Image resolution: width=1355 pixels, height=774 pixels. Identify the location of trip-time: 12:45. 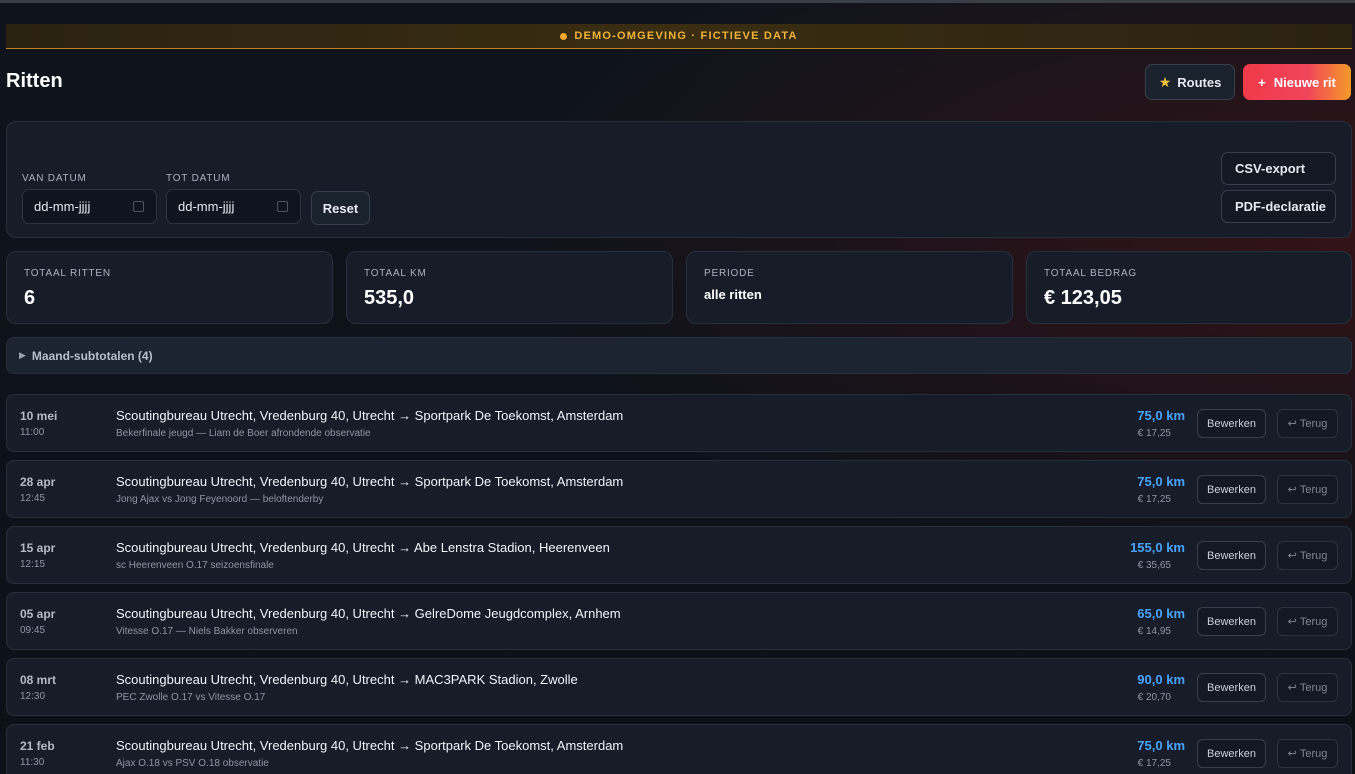
(33, 498).